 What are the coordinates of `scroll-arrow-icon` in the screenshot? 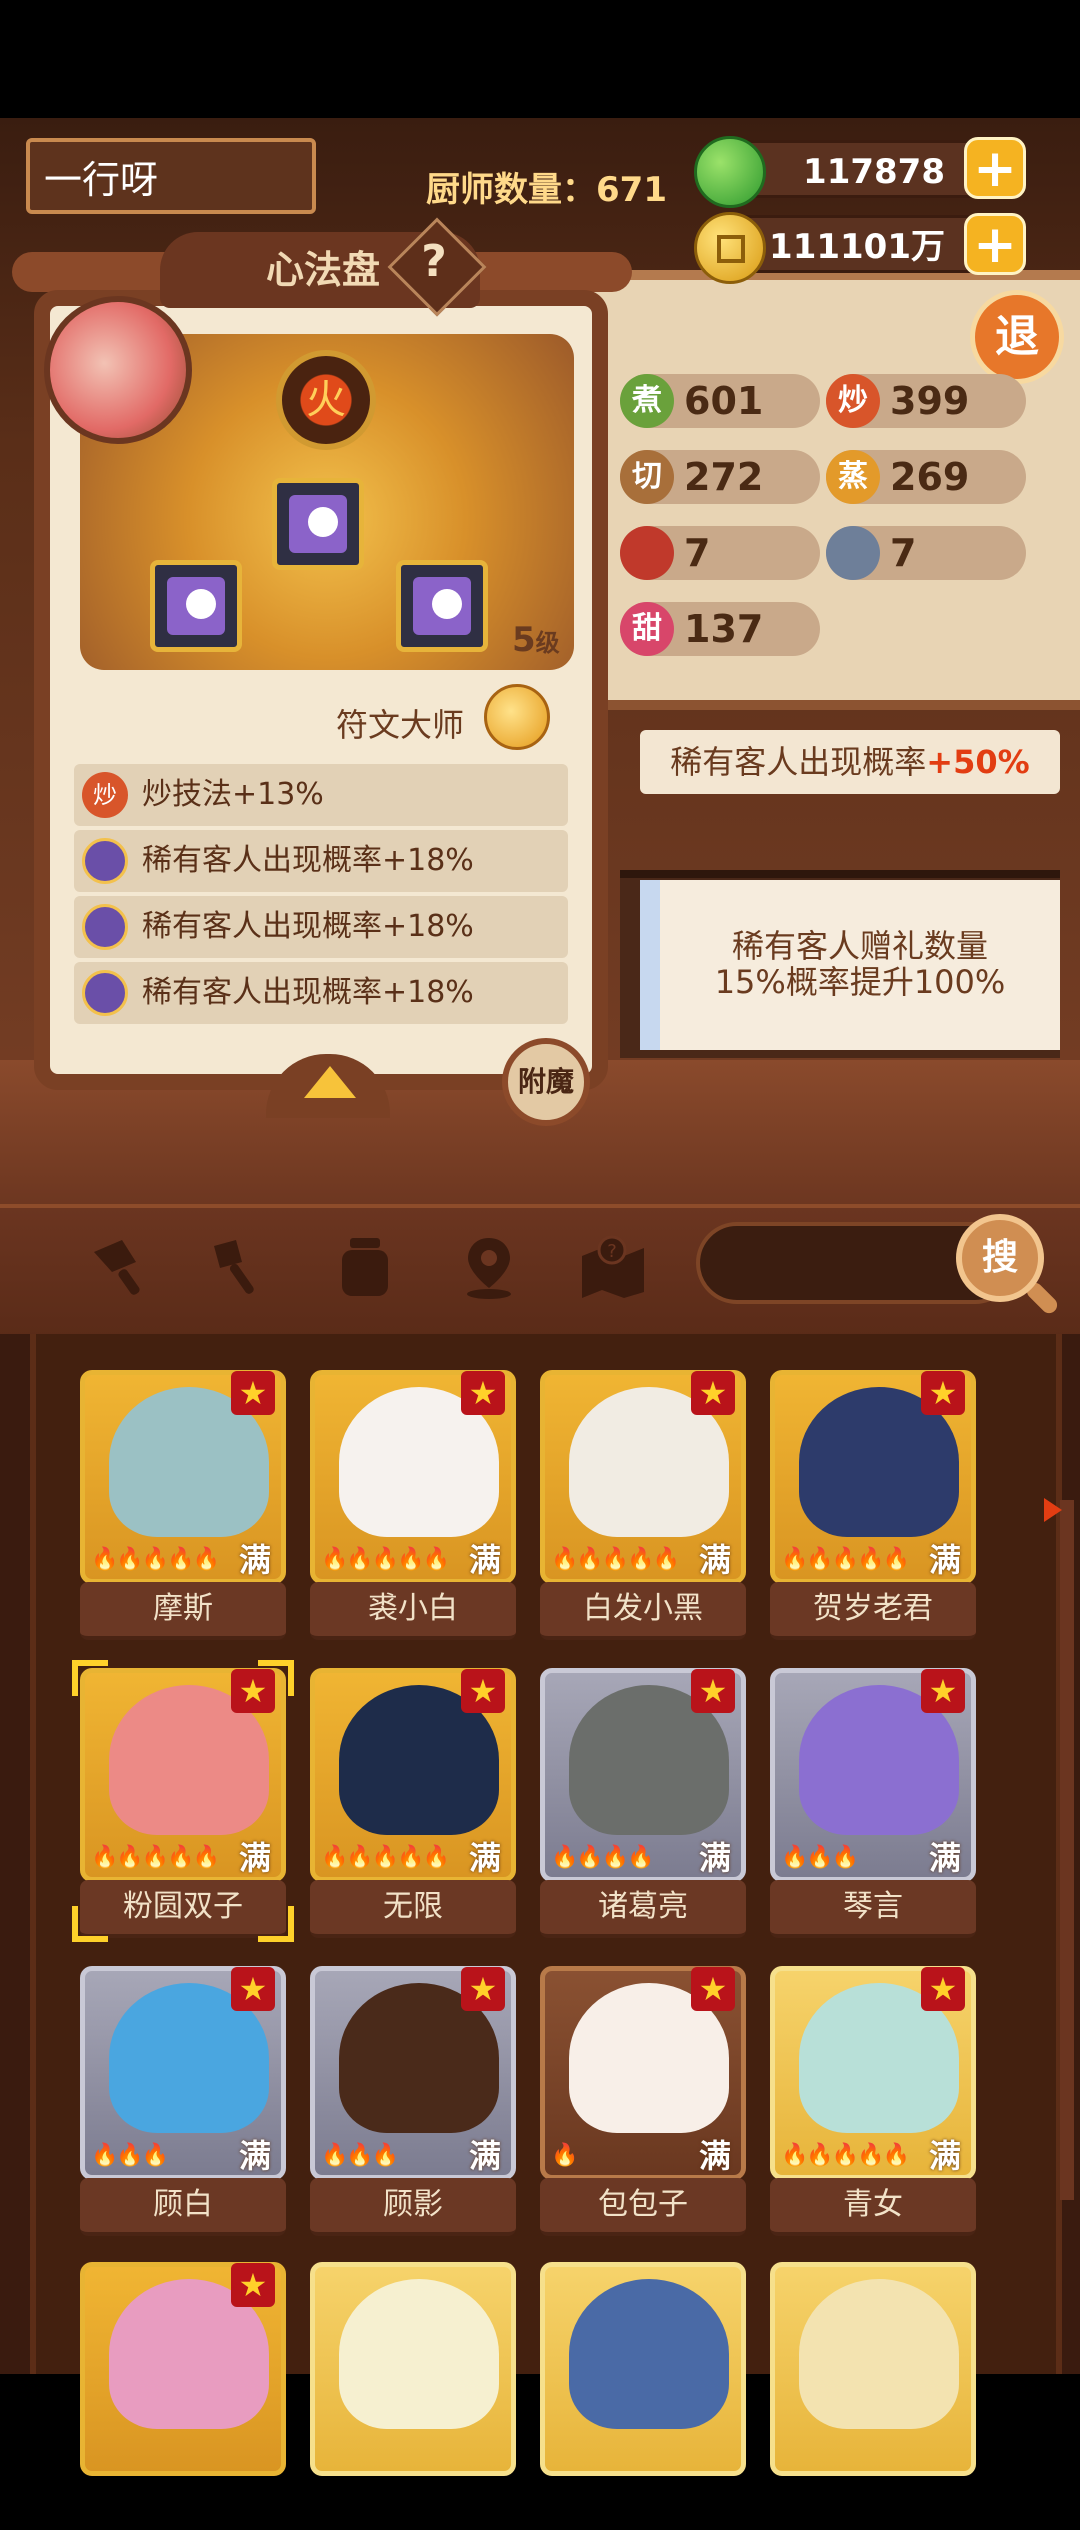 It's located at (1053, 1510).